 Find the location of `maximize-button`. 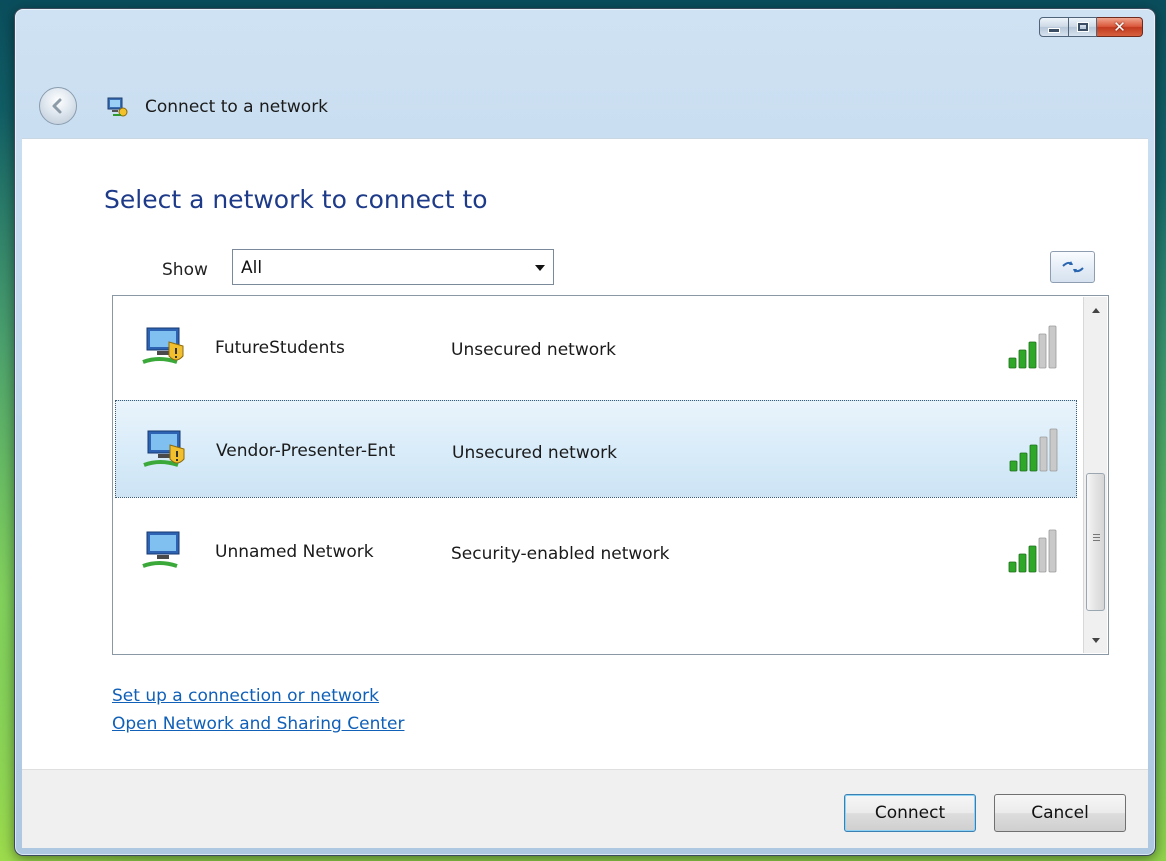

maximize-button is located at coordinates (1083, 27).